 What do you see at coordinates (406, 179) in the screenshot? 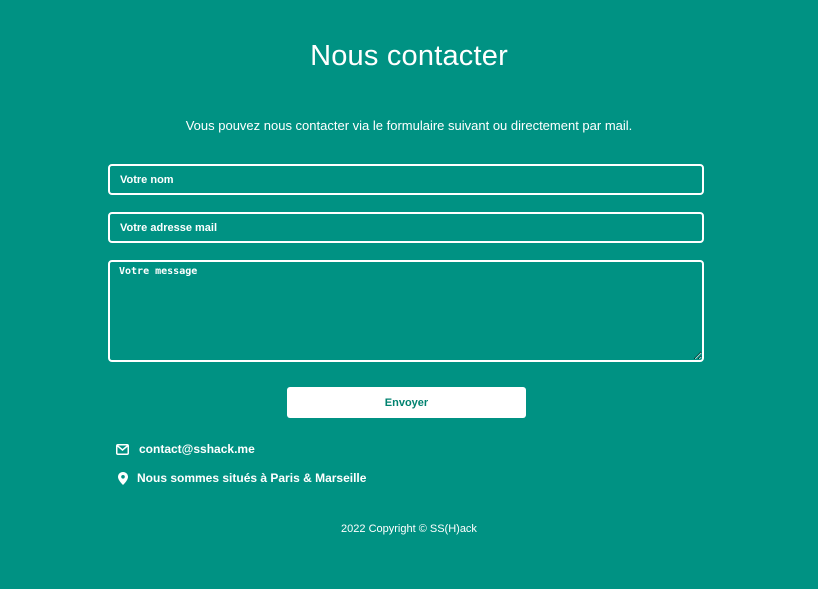
I see `name-input` at bounding box center [406, 179].